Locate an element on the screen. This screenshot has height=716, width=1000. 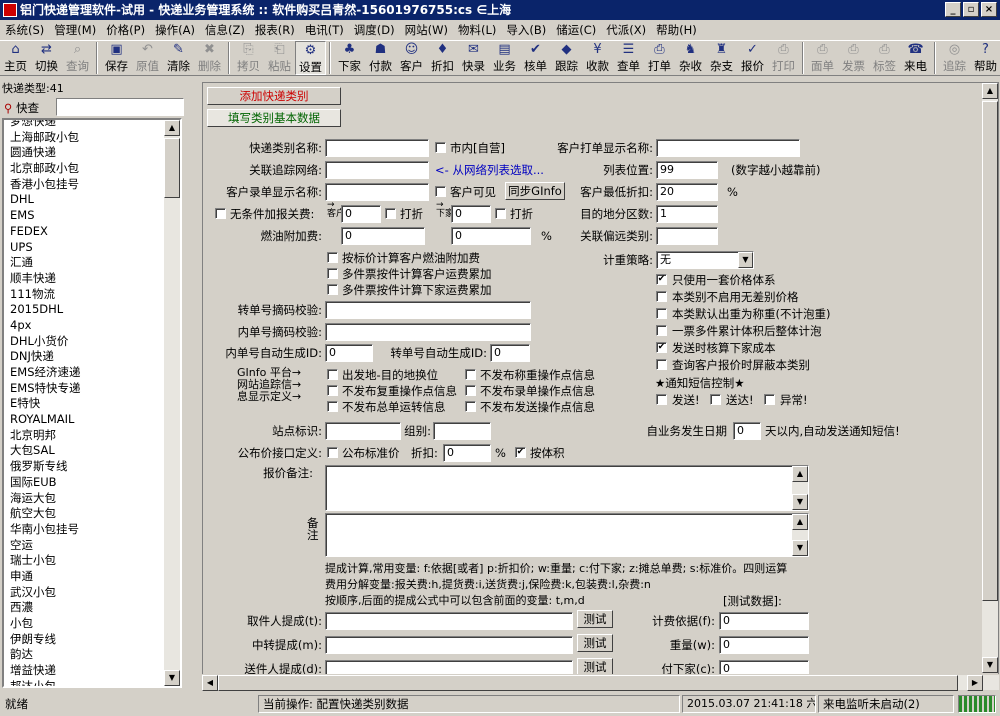
sms-error-checkbox is located at coordinates (769, 399).